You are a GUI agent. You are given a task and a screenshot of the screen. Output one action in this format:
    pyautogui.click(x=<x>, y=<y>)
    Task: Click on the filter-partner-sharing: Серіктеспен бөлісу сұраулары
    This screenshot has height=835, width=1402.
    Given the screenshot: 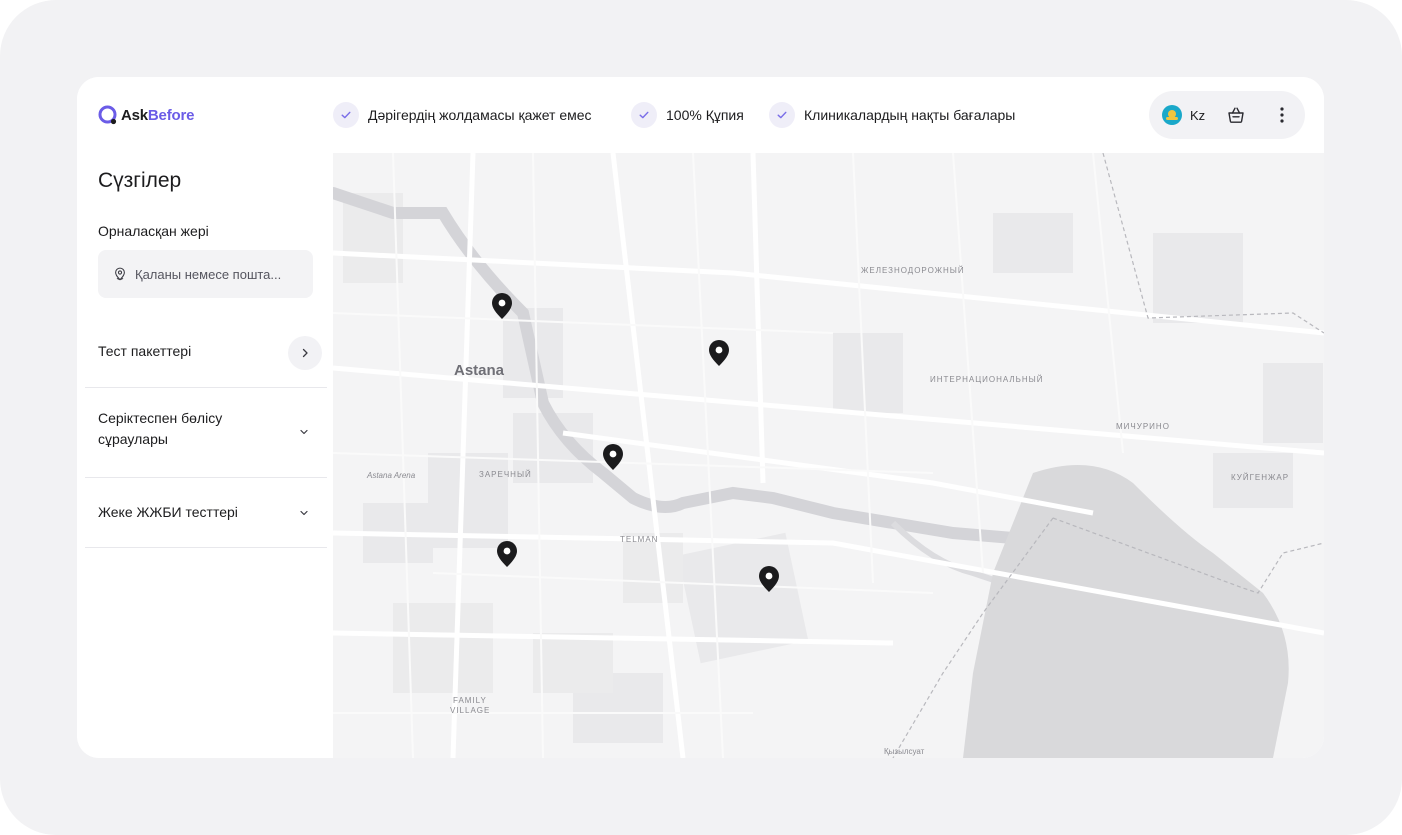 What is the action you would take?
    pyautogui.click(x=206, y=433)
    